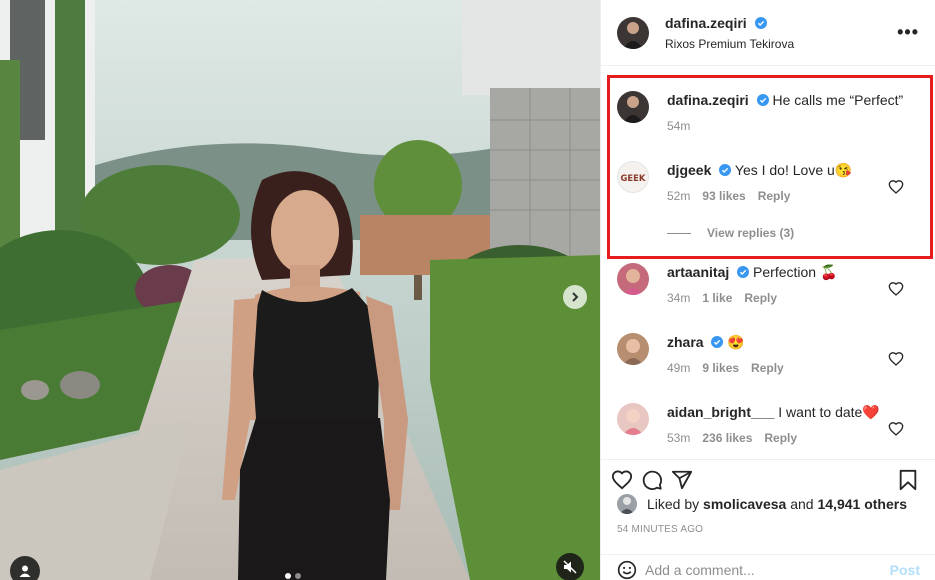  Describe the element at coordinates (768, 33) in the screenshot. I see `post-header: dafina.zeqiri Rixos Premium Tekirova •••` at that location.